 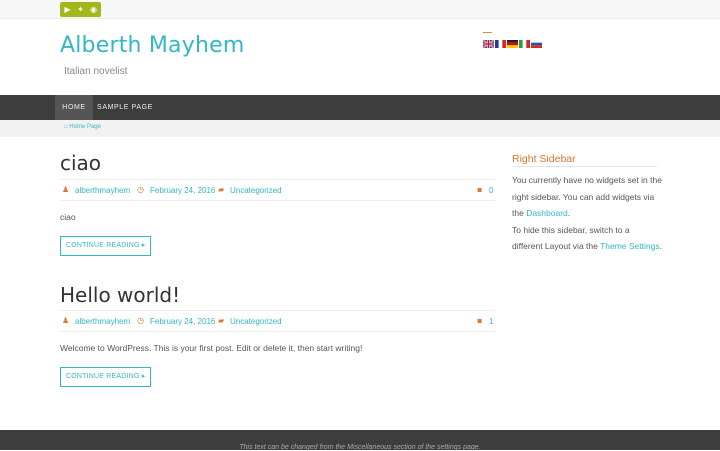 What do you see at coordinates (491, 321) in the screenshot?
I see `post-comments-link: 1` at bounding box center [491, 321].